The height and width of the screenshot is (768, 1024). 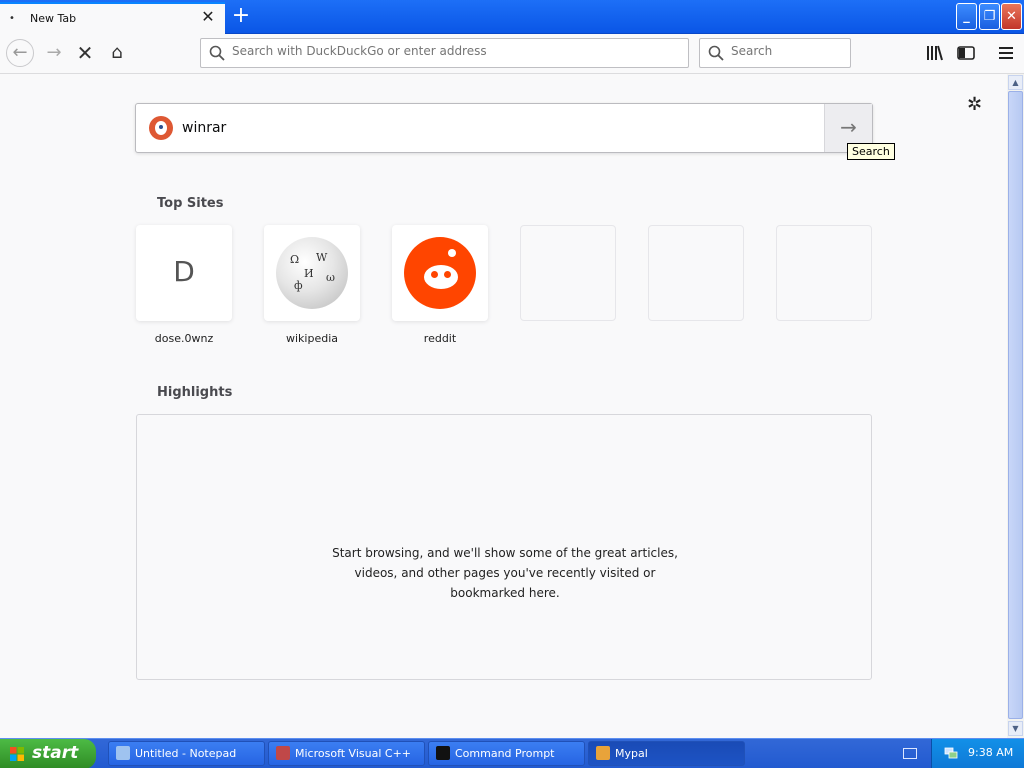 What do you see at coordinates (17, 754) in the screenshot?
I see `windows-flag-icon` at bounding box center [17, 754].